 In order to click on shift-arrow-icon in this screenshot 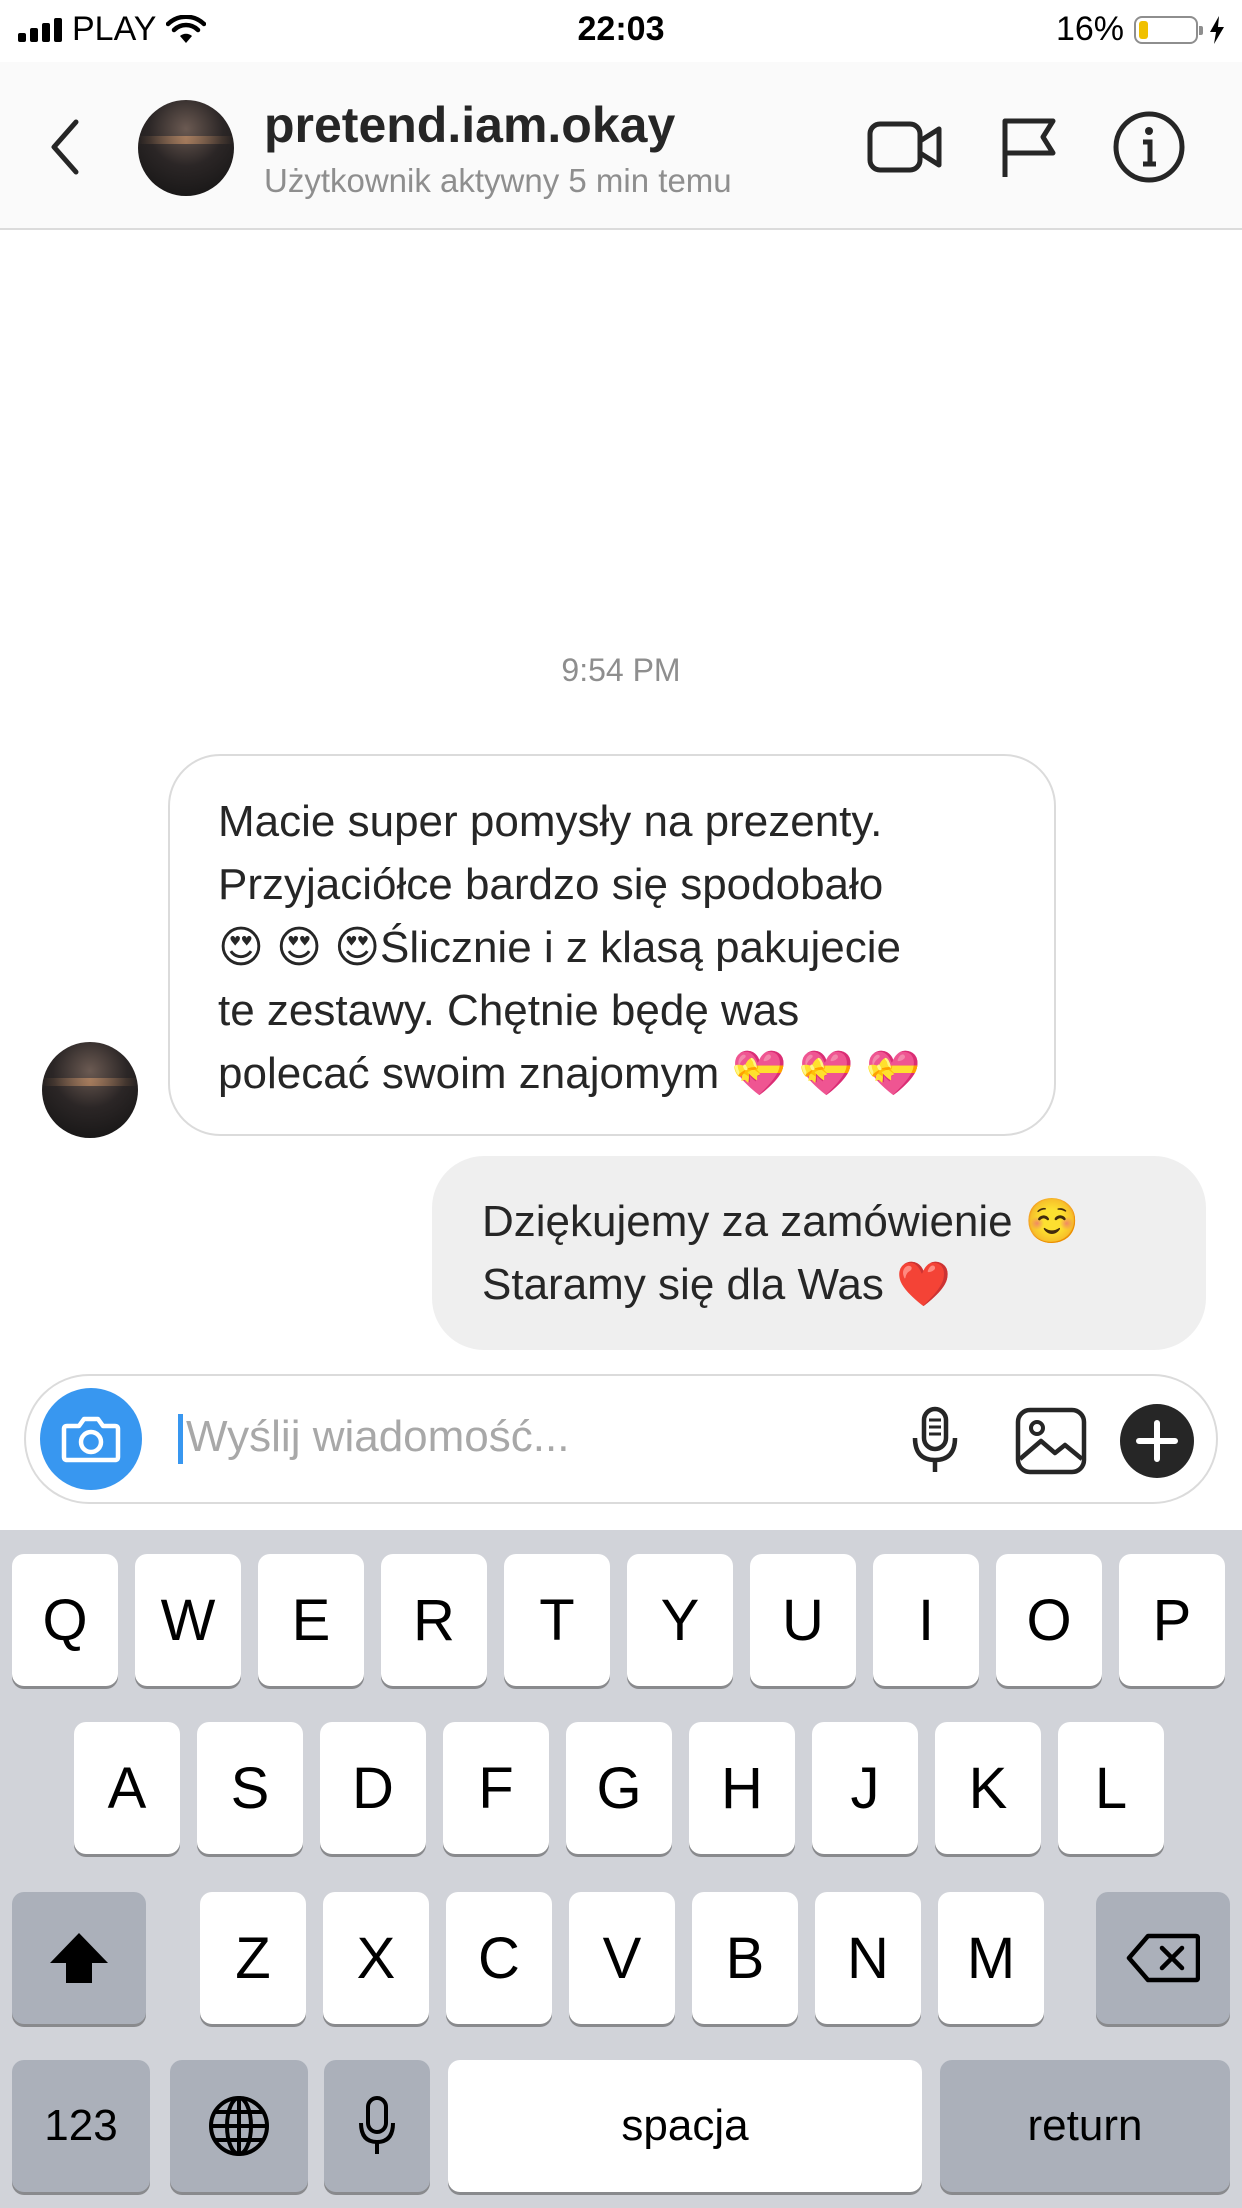, I will do `click(79, 1958)`.